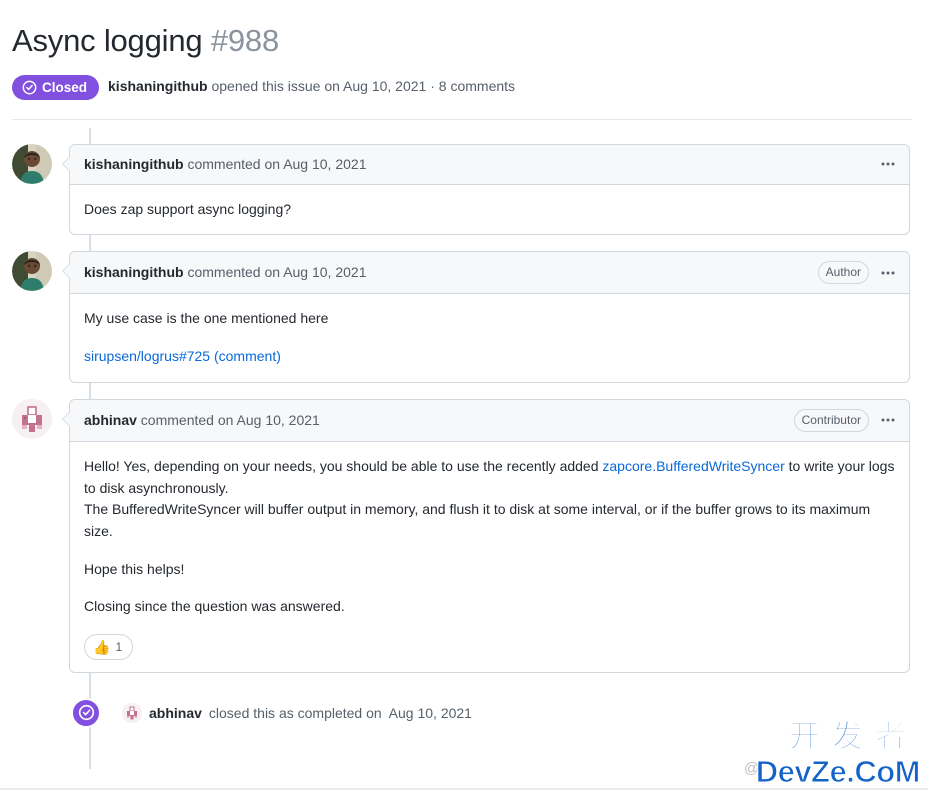 This screenshot has height=803, width=928. I want to click on closed-event-actor: abhinav, so click(175, 713).